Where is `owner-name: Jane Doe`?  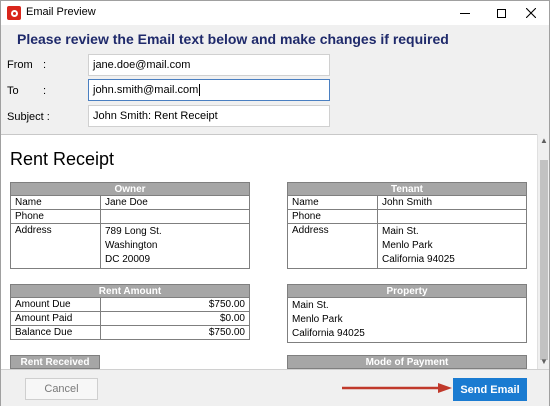 owner-name: Jane Doe is located at coordinates (175, 202).